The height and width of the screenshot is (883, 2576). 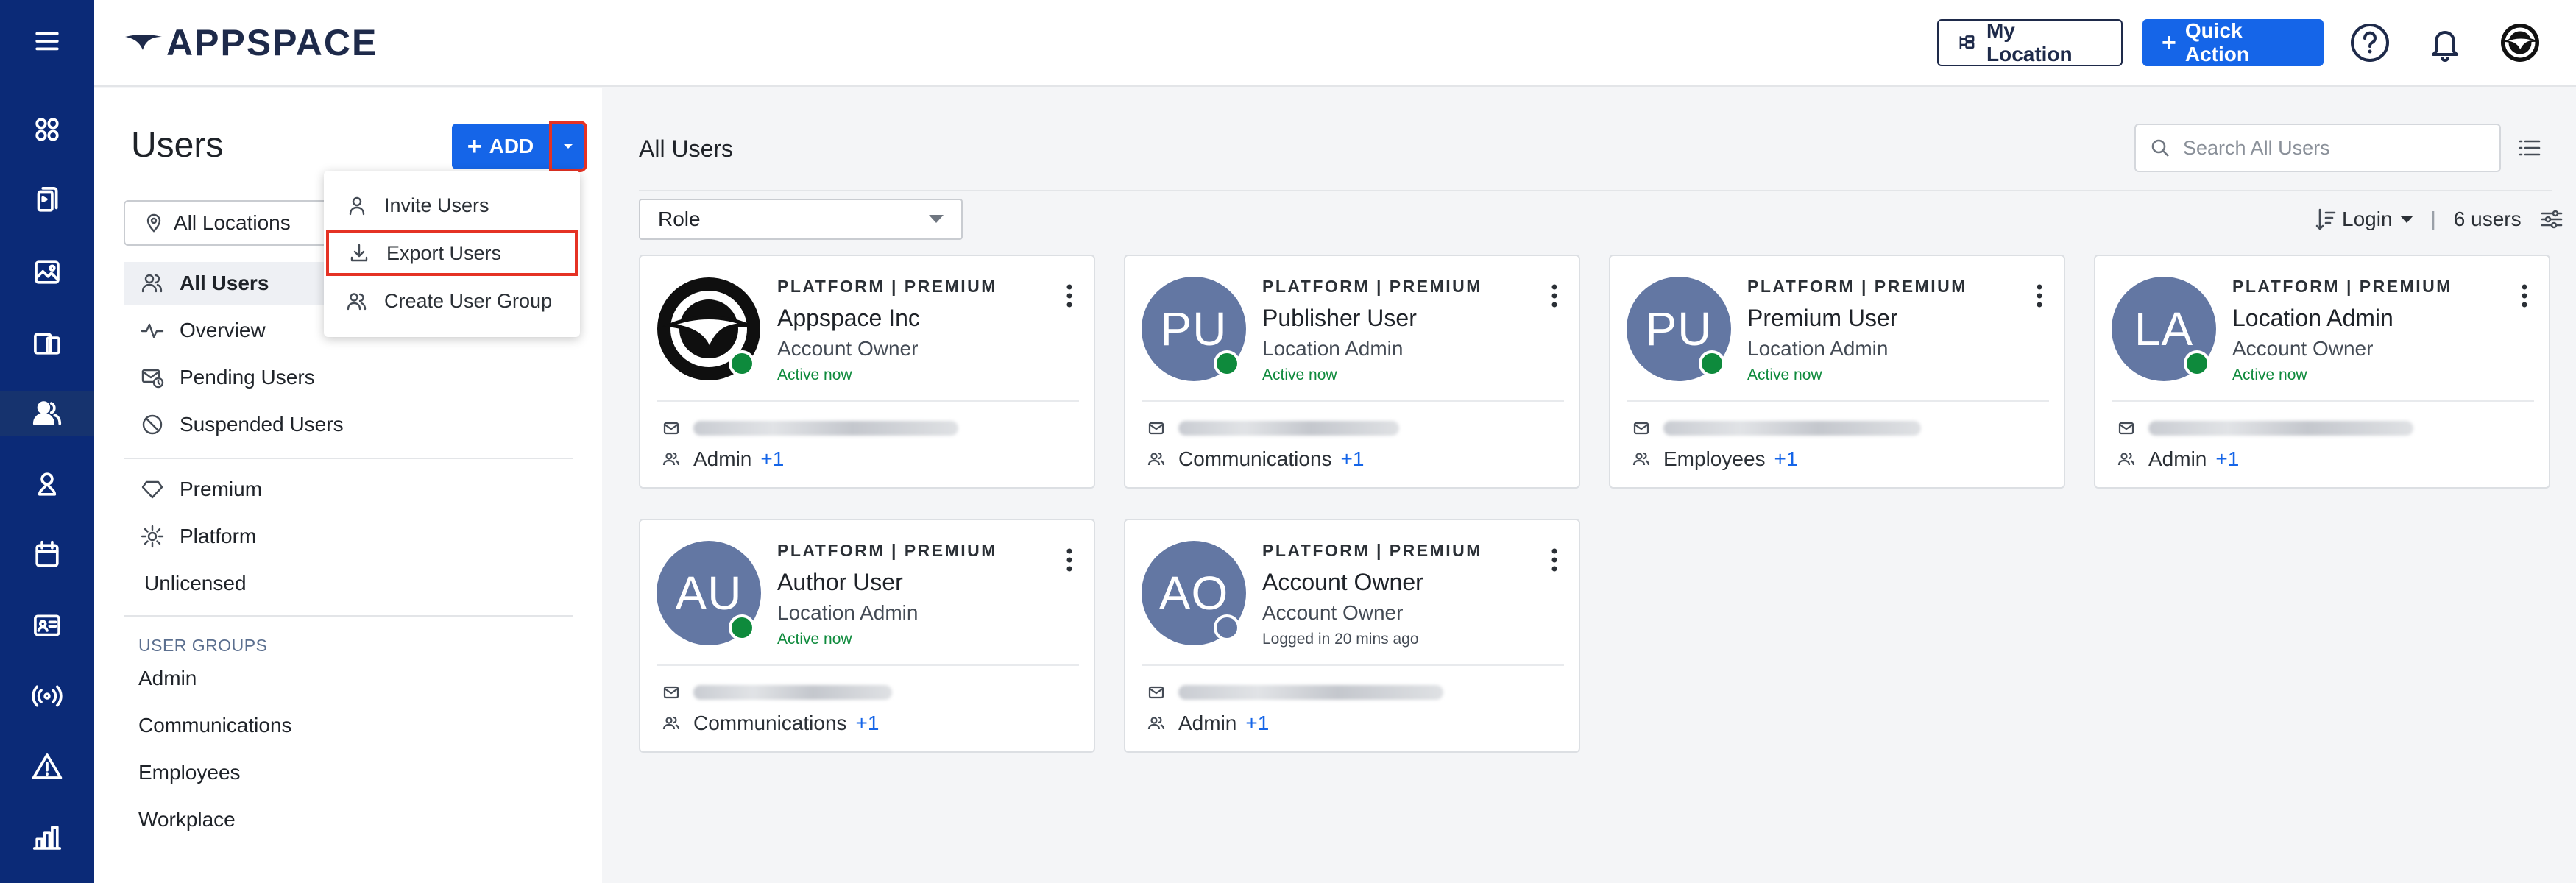 What do you see at coordinates (2367, 220) in the screenshot?
I see `sort-label: Login` at bounding box center [2367, 220].